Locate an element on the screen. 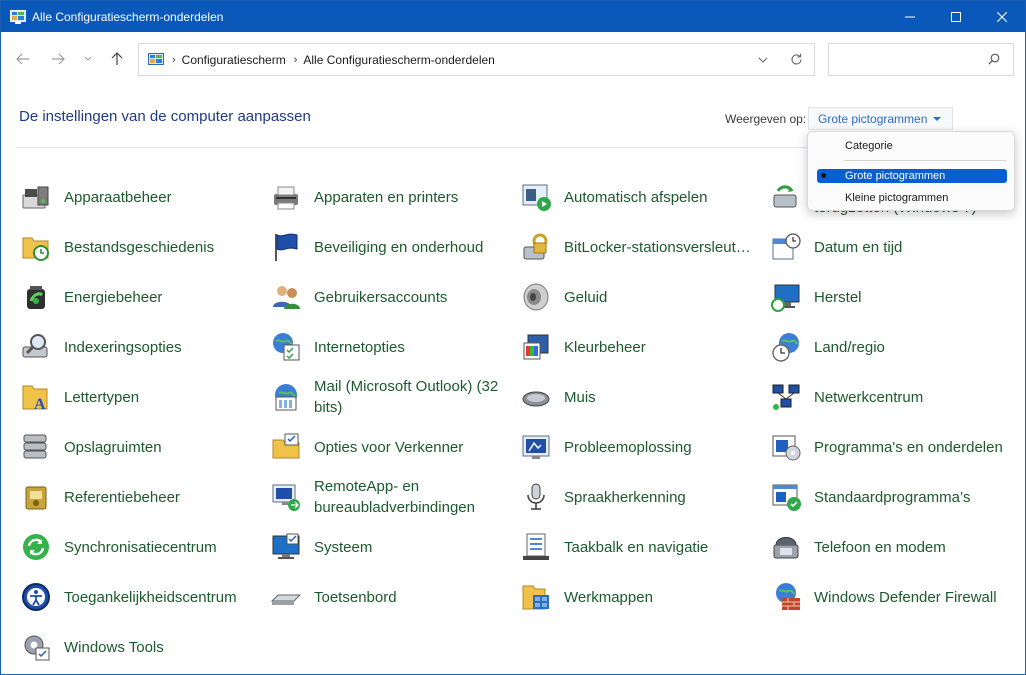 The image size is (1026, 675). bitlocker-icon is located at coordinates (535, 246).